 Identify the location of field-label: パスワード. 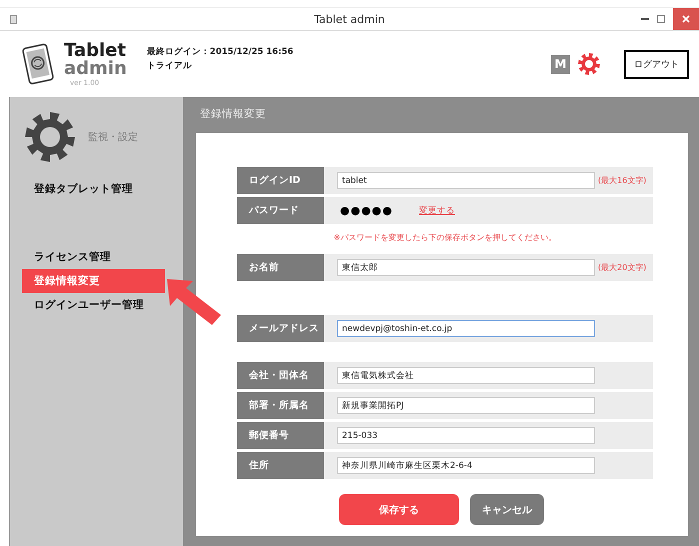
(280, 210).